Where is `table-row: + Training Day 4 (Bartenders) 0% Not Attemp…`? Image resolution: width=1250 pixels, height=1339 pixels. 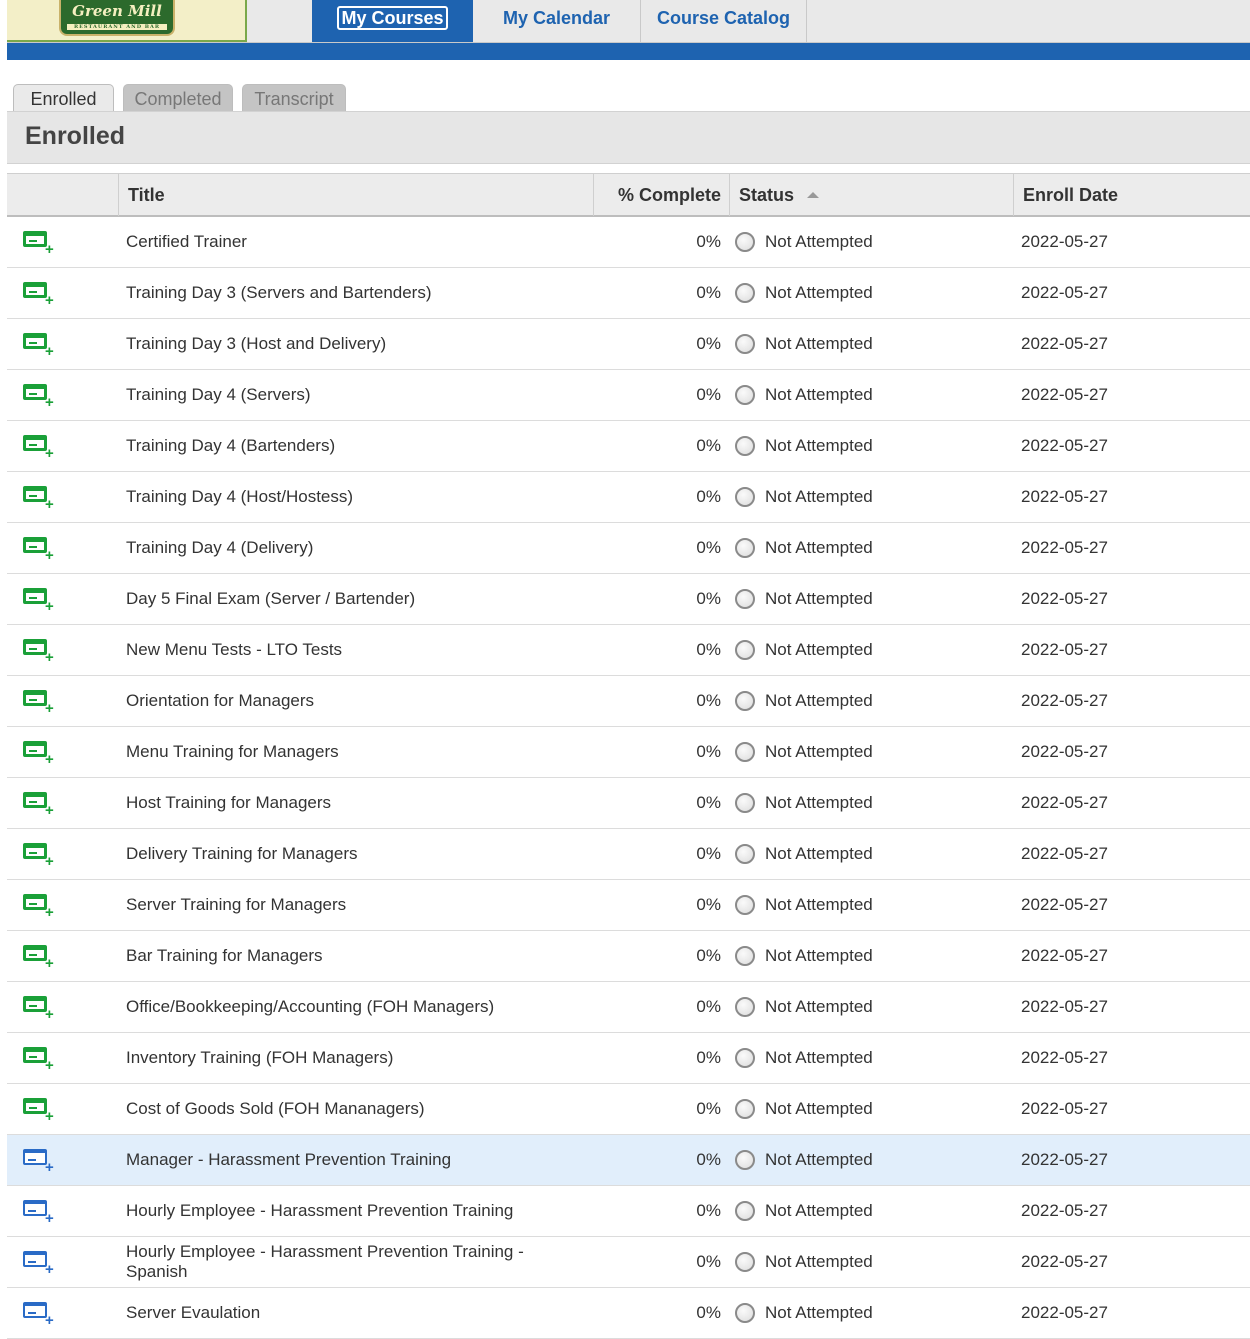 table-row: + Training Day 4 (Bartenders) 0% Not Attemp… is located at coordinates (628, 446).